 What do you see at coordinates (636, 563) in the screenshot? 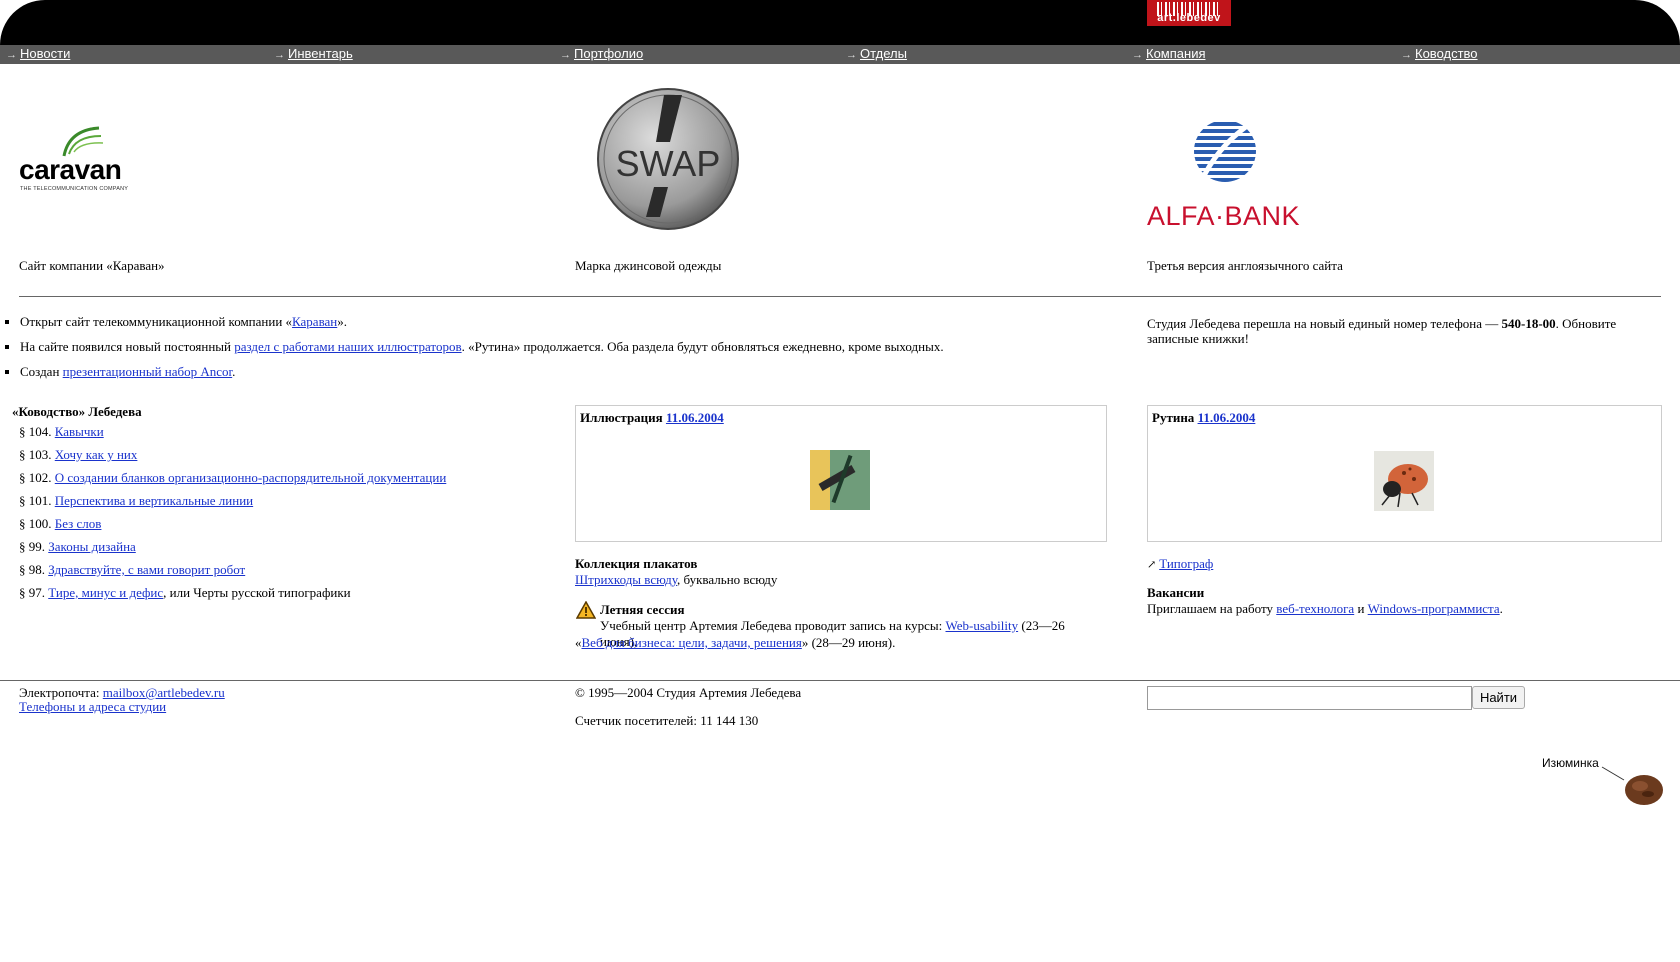
I see `posters-title: Коллекция плакатов` at bounding box center [636, 563].